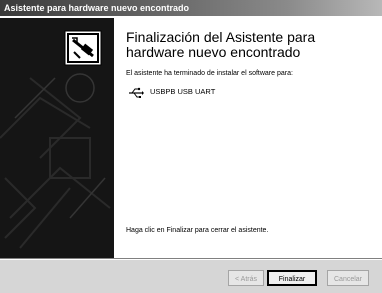  I want to click on usb-icon, so click(136, 92).